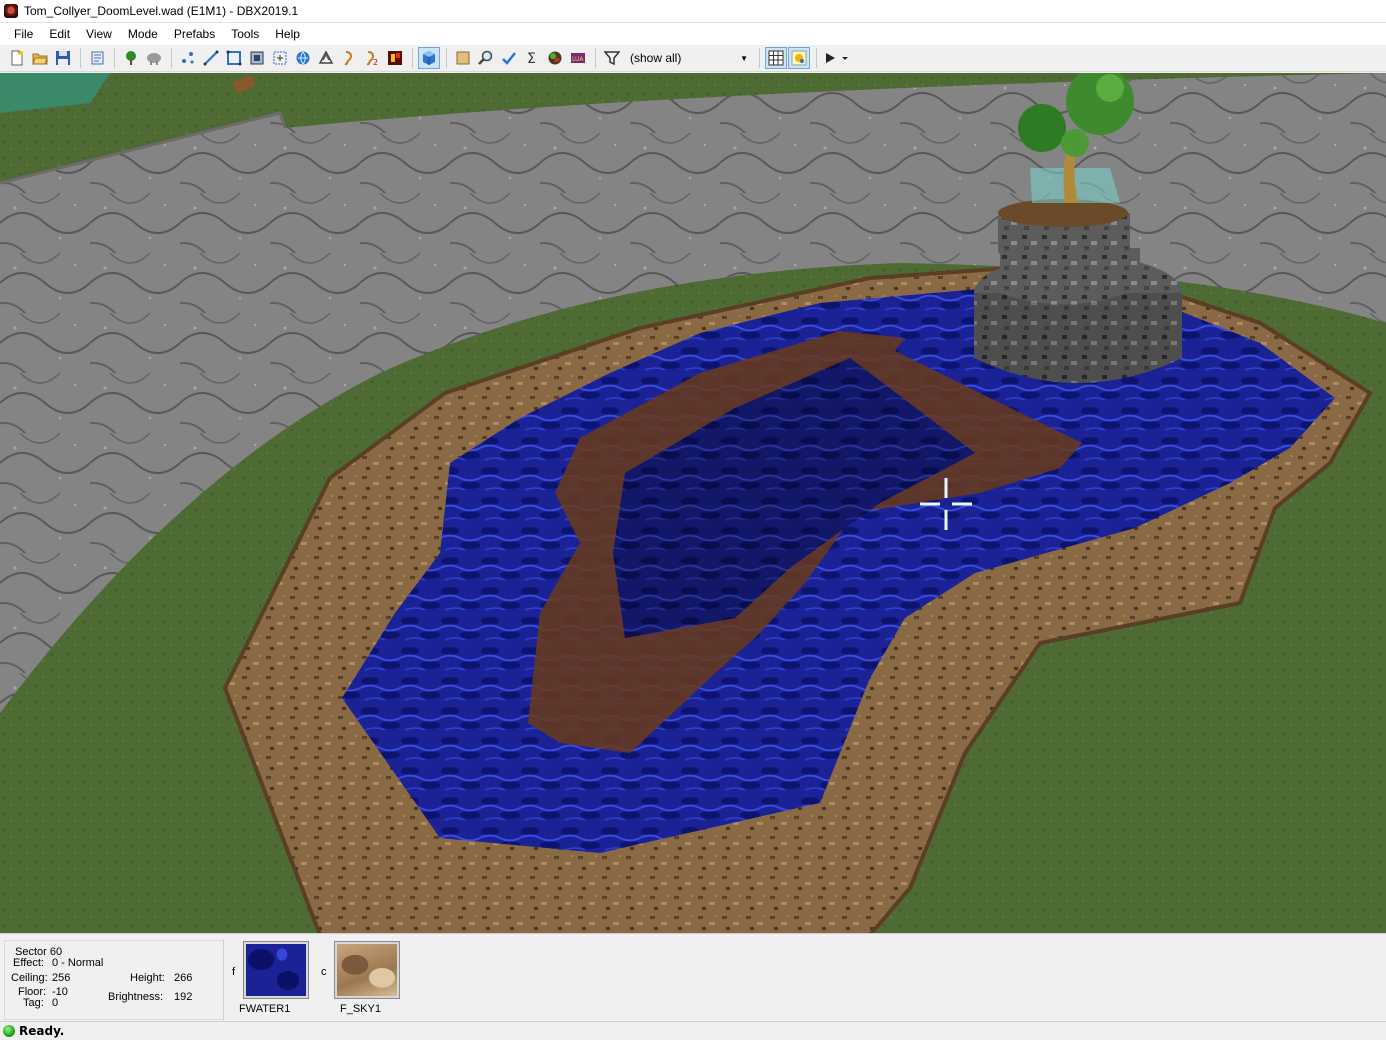 The image size is (1386, 1040). Describe the element at coordinates (63, 58) in the screenshot. I see `save-icon` at that location.